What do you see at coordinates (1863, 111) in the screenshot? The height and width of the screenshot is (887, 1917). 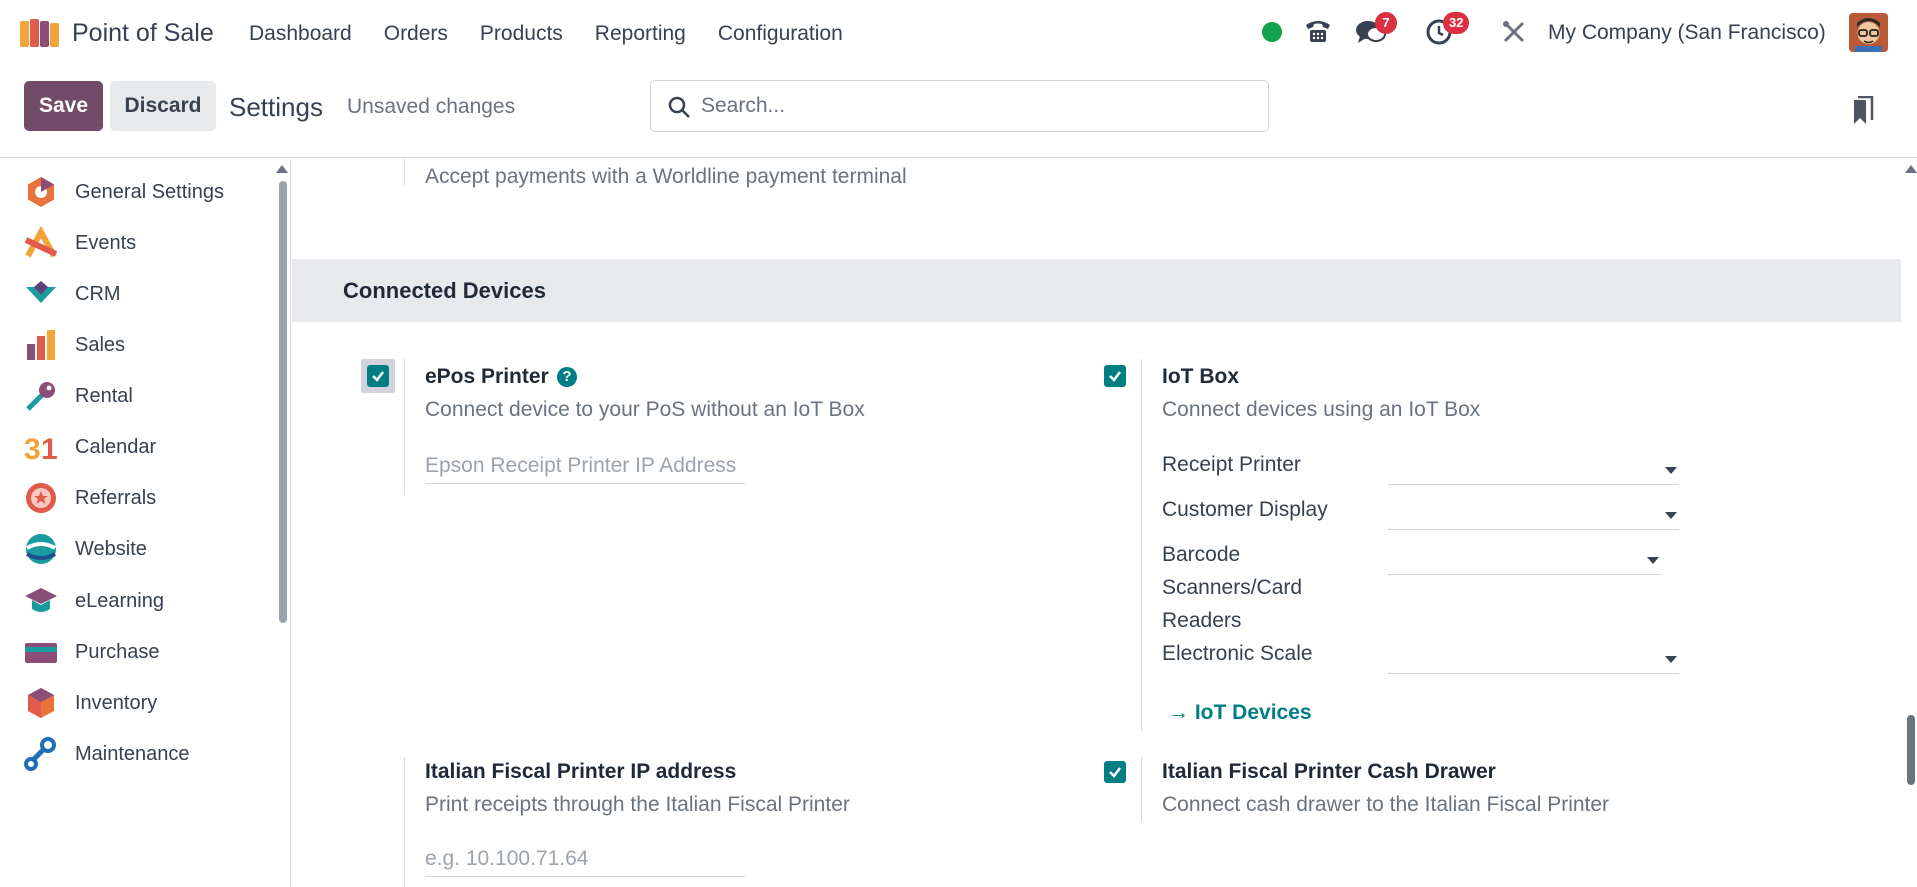 I see `bookmark-icon` at bounding box center [1863, 111].